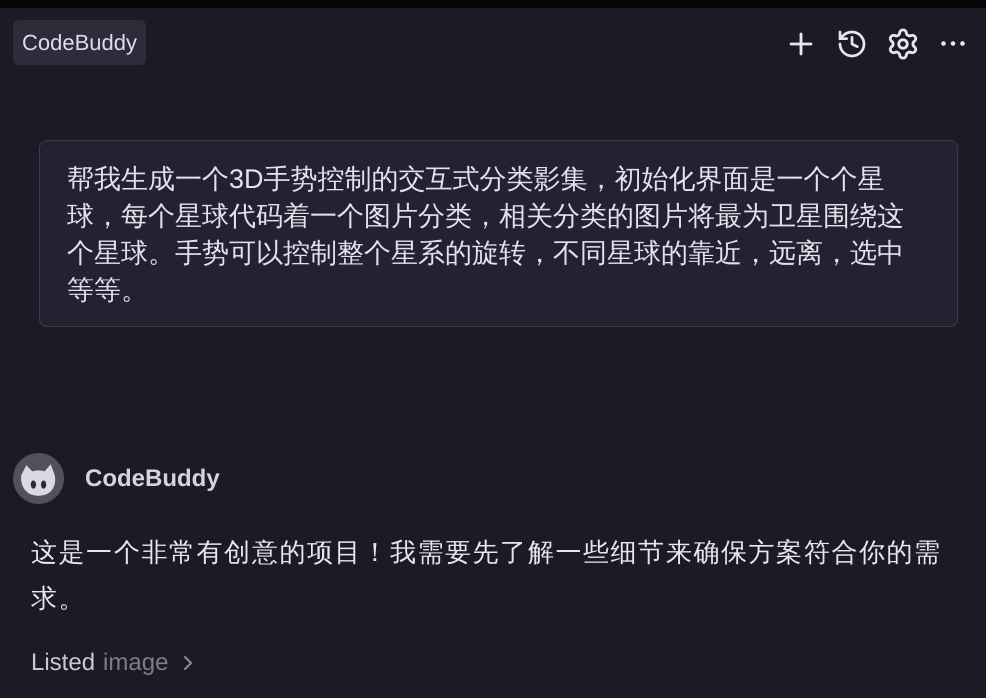 The width and height of the screenshot is (986, 698). Describe the element at coordinates (152, 479) in the screenshot. I see `assistant-name: CodeBuddy` at that location.